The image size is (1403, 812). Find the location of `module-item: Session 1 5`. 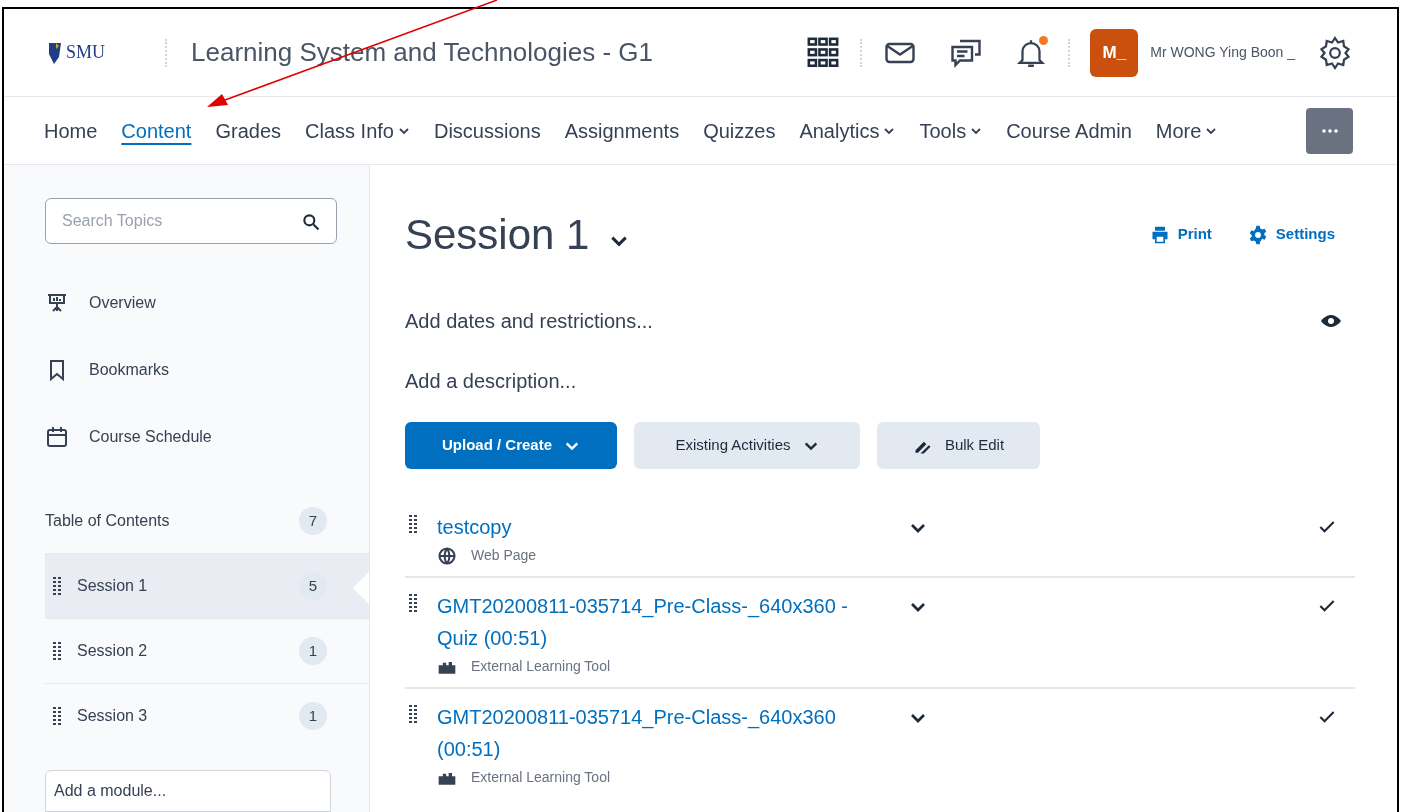

module-item: Session 1 5 is located at coordinates (207, 585).